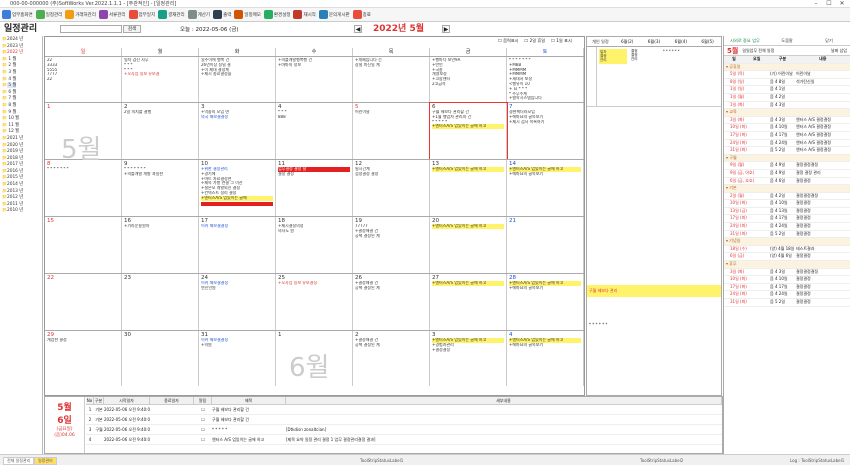 The width and height of the screenshot is (850, 465). What do you see at coordinates (787, 121) in the screenshot?
I see `rp-list-row: 3일 (화) 음 4 3일 엔터스 A/S 결정결정` at bounding box center [787, 121].